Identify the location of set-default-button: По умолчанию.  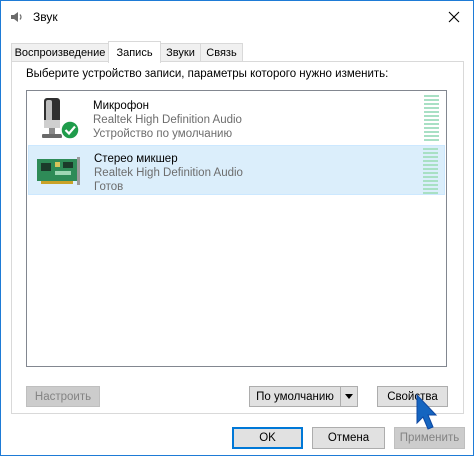
(295, 396).